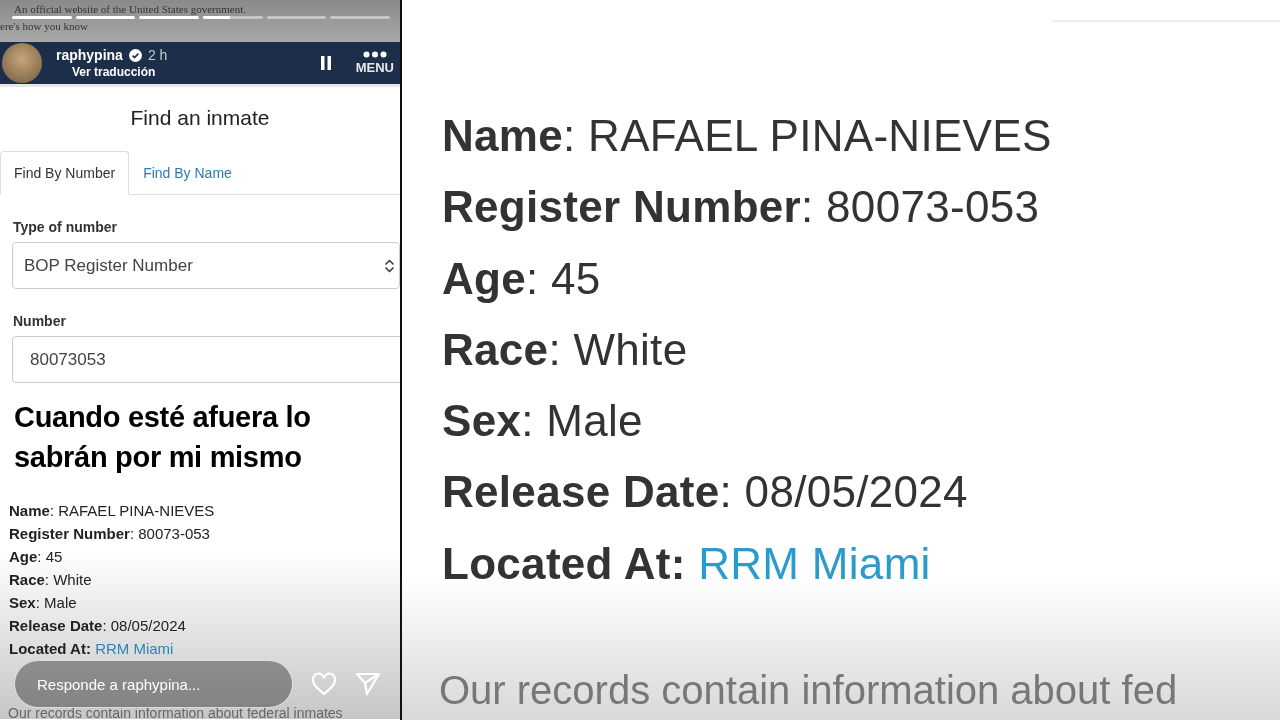  What do you see at coordinates (200, 118) in the screenshot?
I see `page-title: Find an inmate` at bounding box center [200, 118].